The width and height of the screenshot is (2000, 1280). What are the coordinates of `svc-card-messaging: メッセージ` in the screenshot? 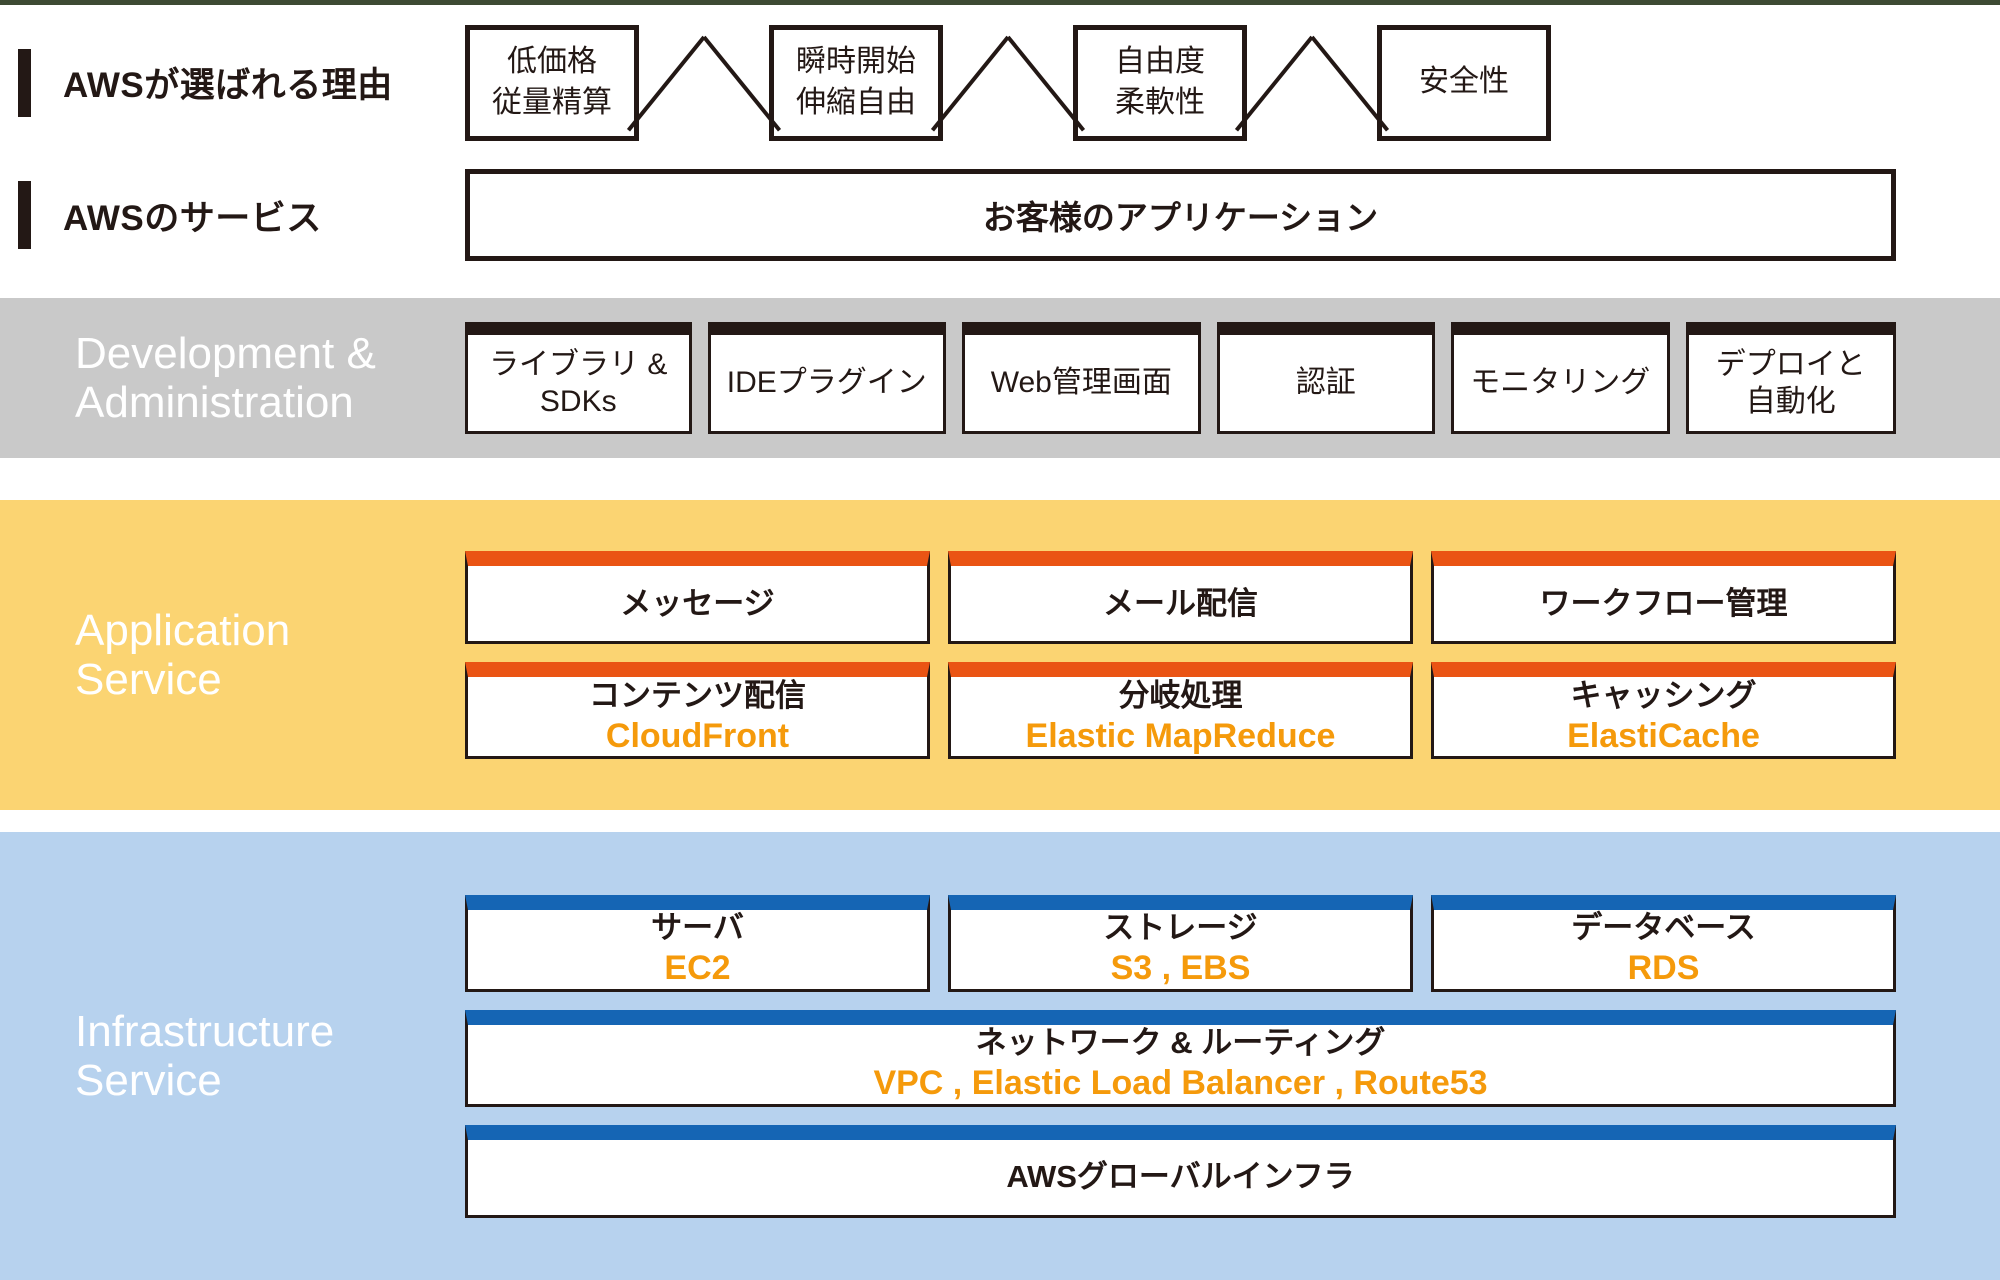 It's located at (697, 597).